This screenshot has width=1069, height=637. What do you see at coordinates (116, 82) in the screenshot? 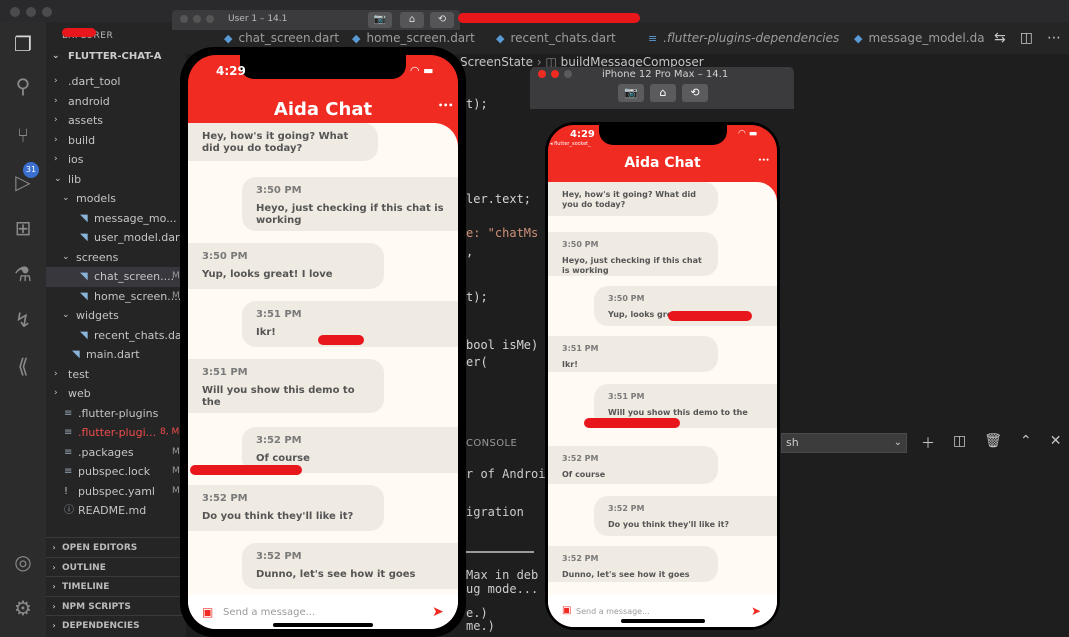
I see `tree-item: › .dart_tool` at bounding box center [116, 82].